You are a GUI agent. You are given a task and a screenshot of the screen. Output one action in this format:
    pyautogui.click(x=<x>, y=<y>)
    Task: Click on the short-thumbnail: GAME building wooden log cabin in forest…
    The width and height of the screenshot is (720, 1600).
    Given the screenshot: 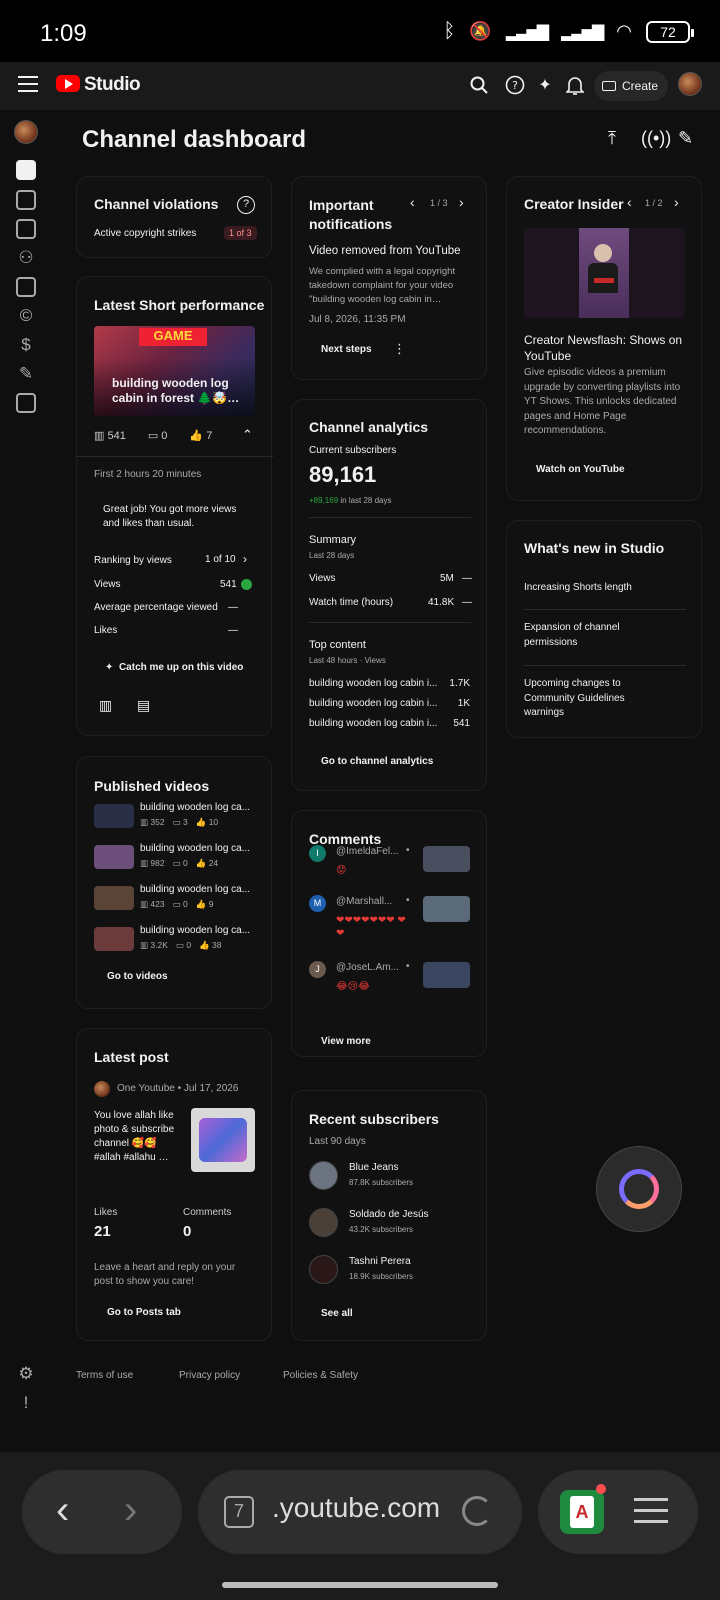 What is the action you would take?
    pyautogui.click(x=174, y=371)
    